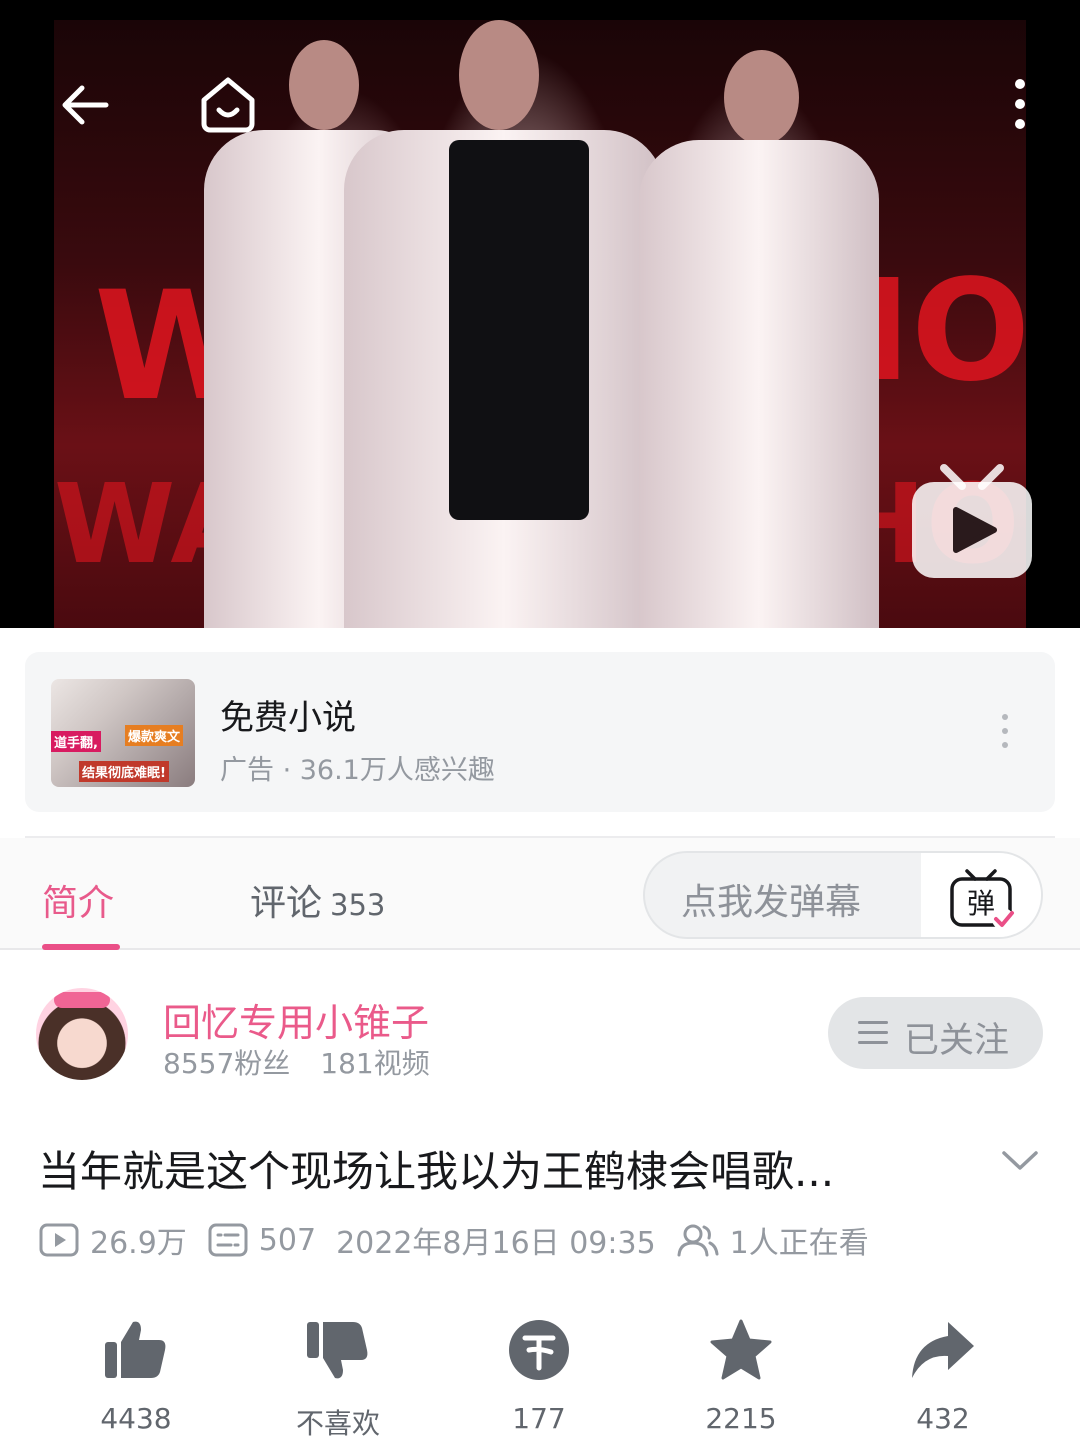  What do you see at coordinates (82, 1034) in the screenshot?
I see `uploader-avatar` at bounding box center [82, 1034].